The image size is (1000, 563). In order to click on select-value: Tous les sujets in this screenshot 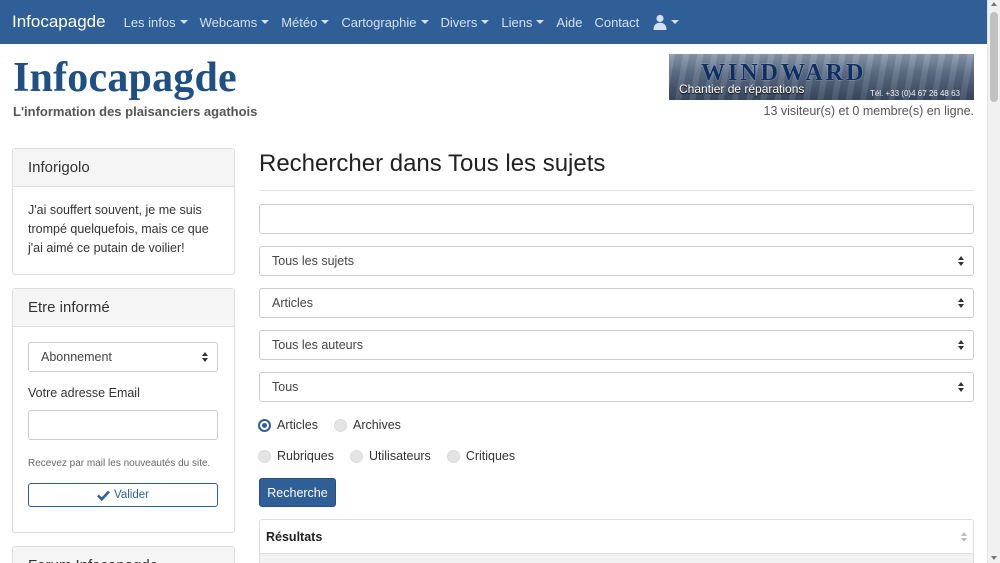, I will do `click(313, 261)`.